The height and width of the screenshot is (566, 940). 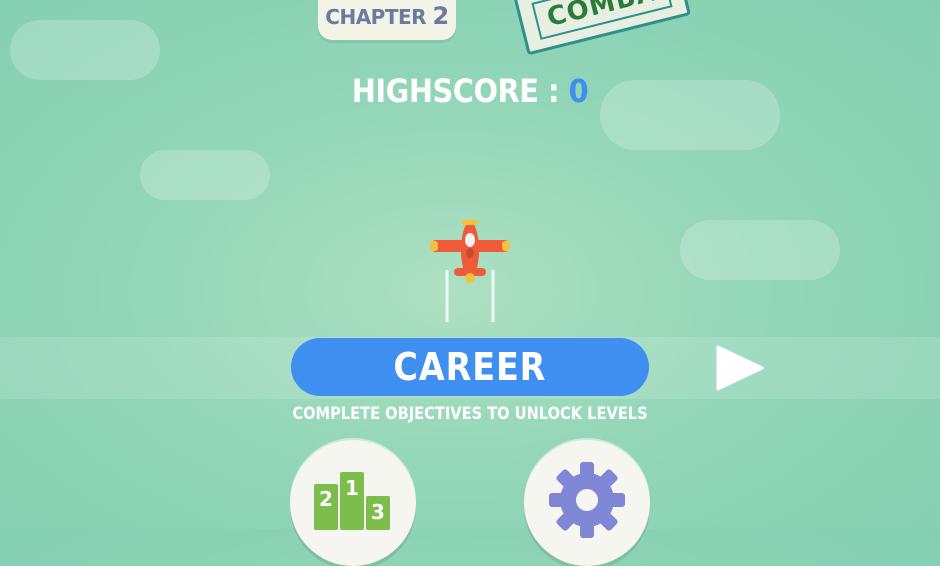 I want to click on podium-icon: 2 1 3, so click(x=352, y=501).